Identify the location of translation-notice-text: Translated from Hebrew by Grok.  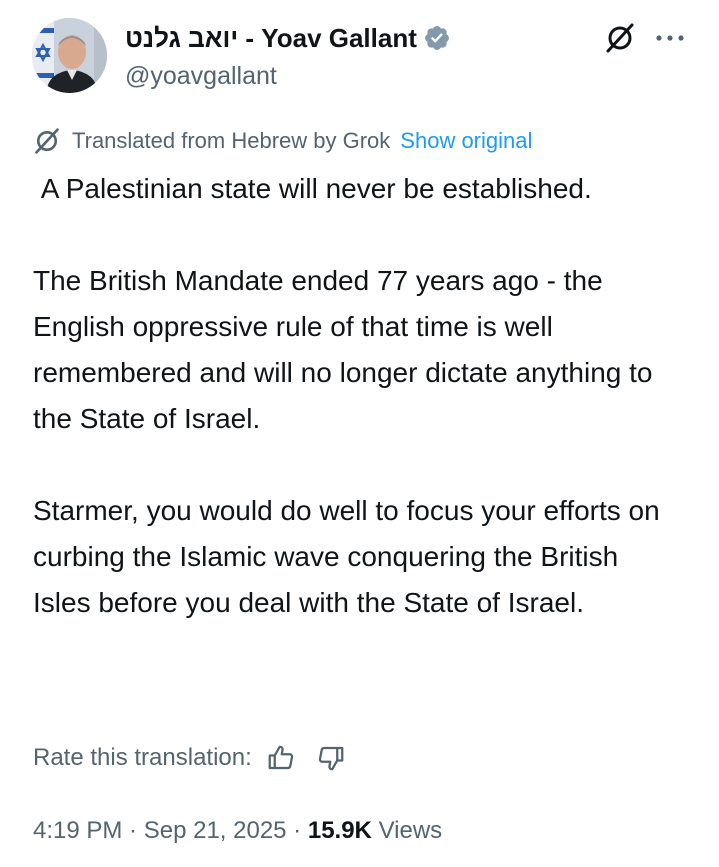
(231, 140).